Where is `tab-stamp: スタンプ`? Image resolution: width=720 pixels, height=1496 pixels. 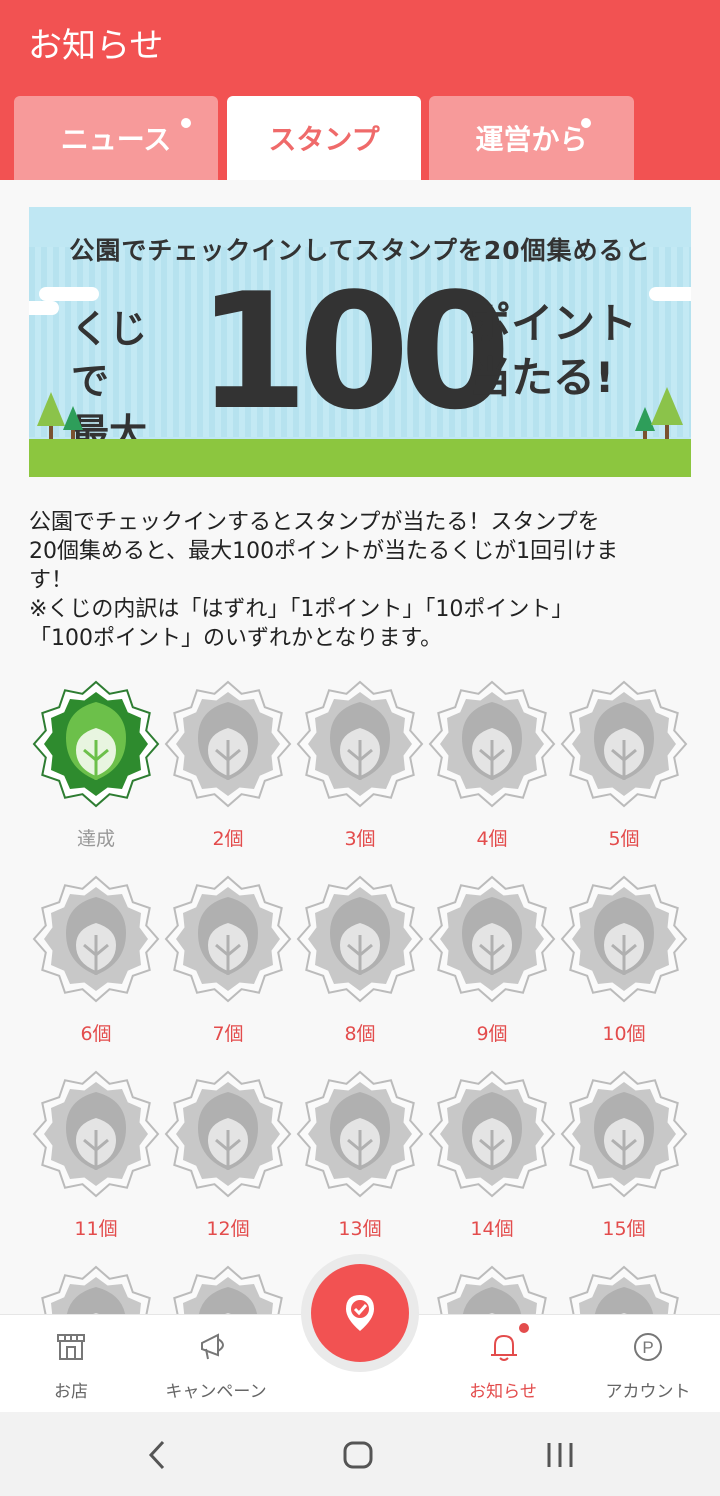 tab-stamp: スタンプ is located at coordinates (324, 138).